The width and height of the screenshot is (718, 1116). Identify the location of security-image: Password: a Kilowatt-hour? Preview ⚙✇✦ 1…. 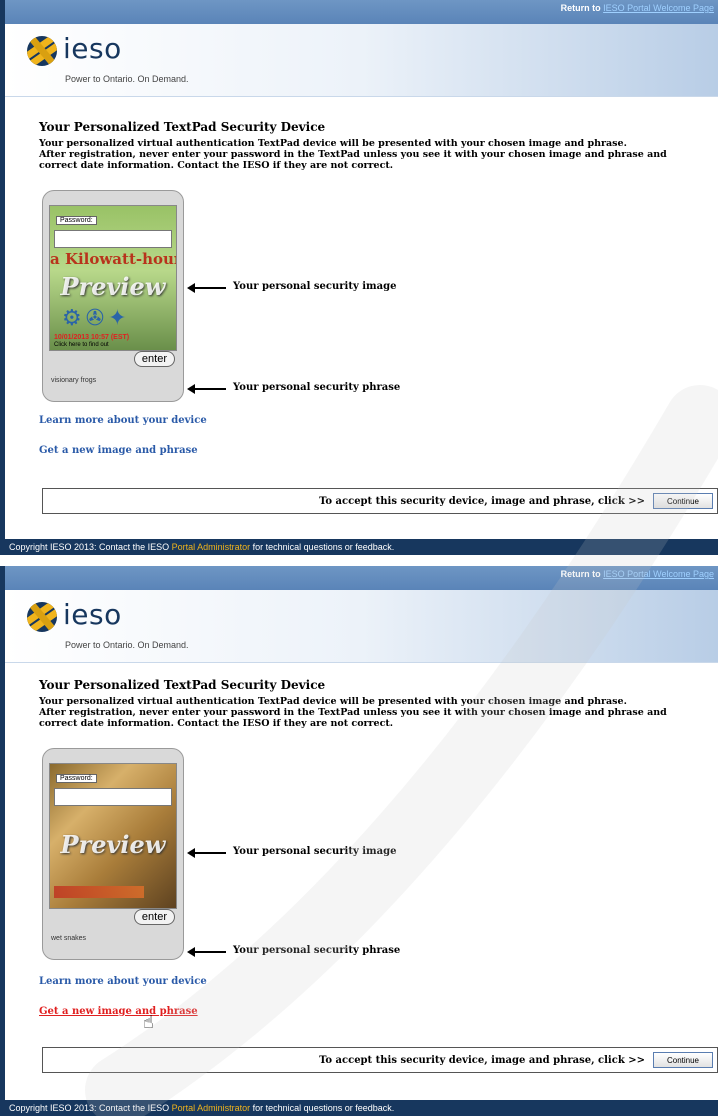
(113, 278).